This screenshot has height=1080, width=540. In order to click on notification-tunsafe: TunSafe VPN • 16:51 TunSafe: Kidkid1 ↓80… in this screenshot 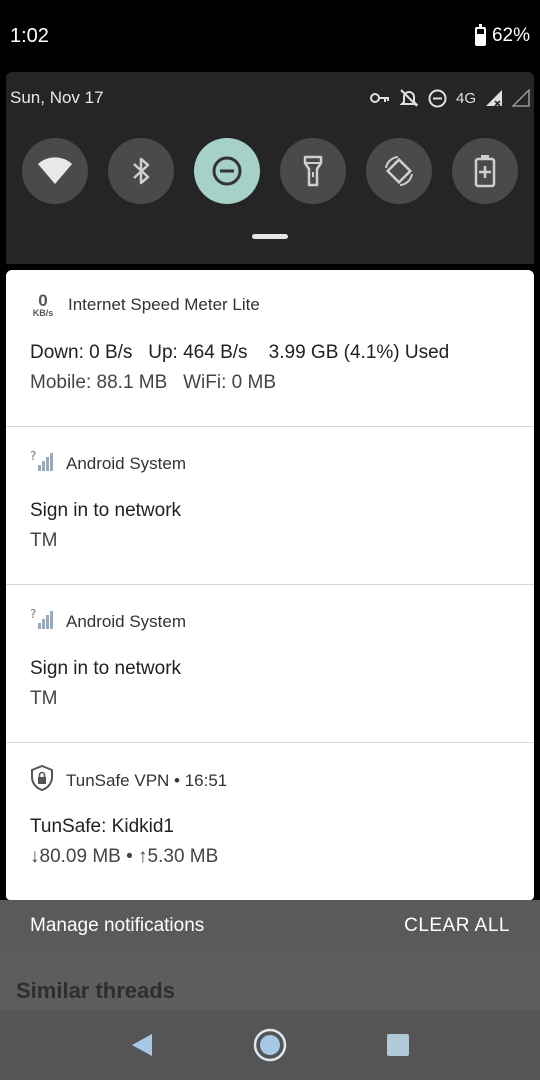, I will do `click(270, 821)`.